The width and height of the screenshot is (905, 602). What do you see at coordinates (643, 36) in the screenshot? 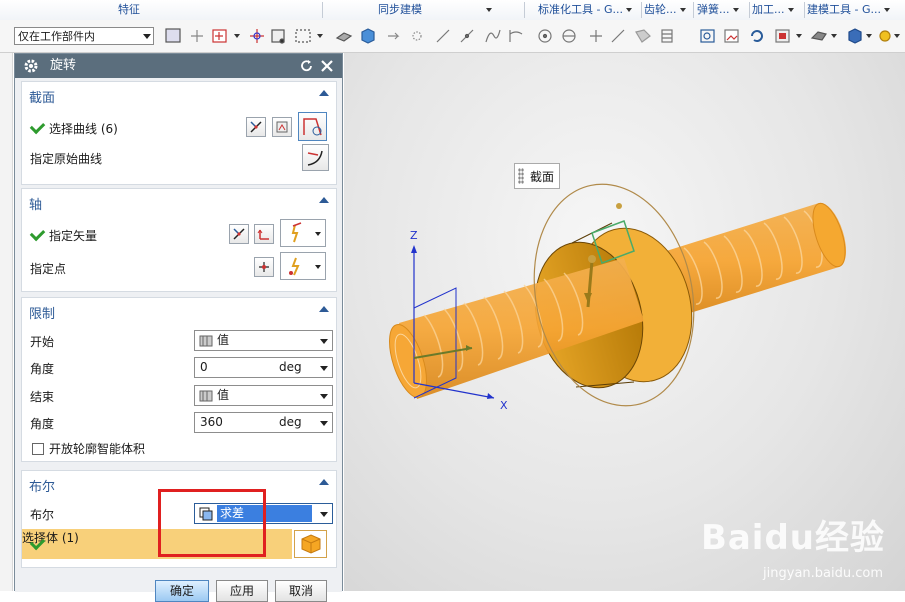
I see `shade-icon` at bounding box center [643, 36].